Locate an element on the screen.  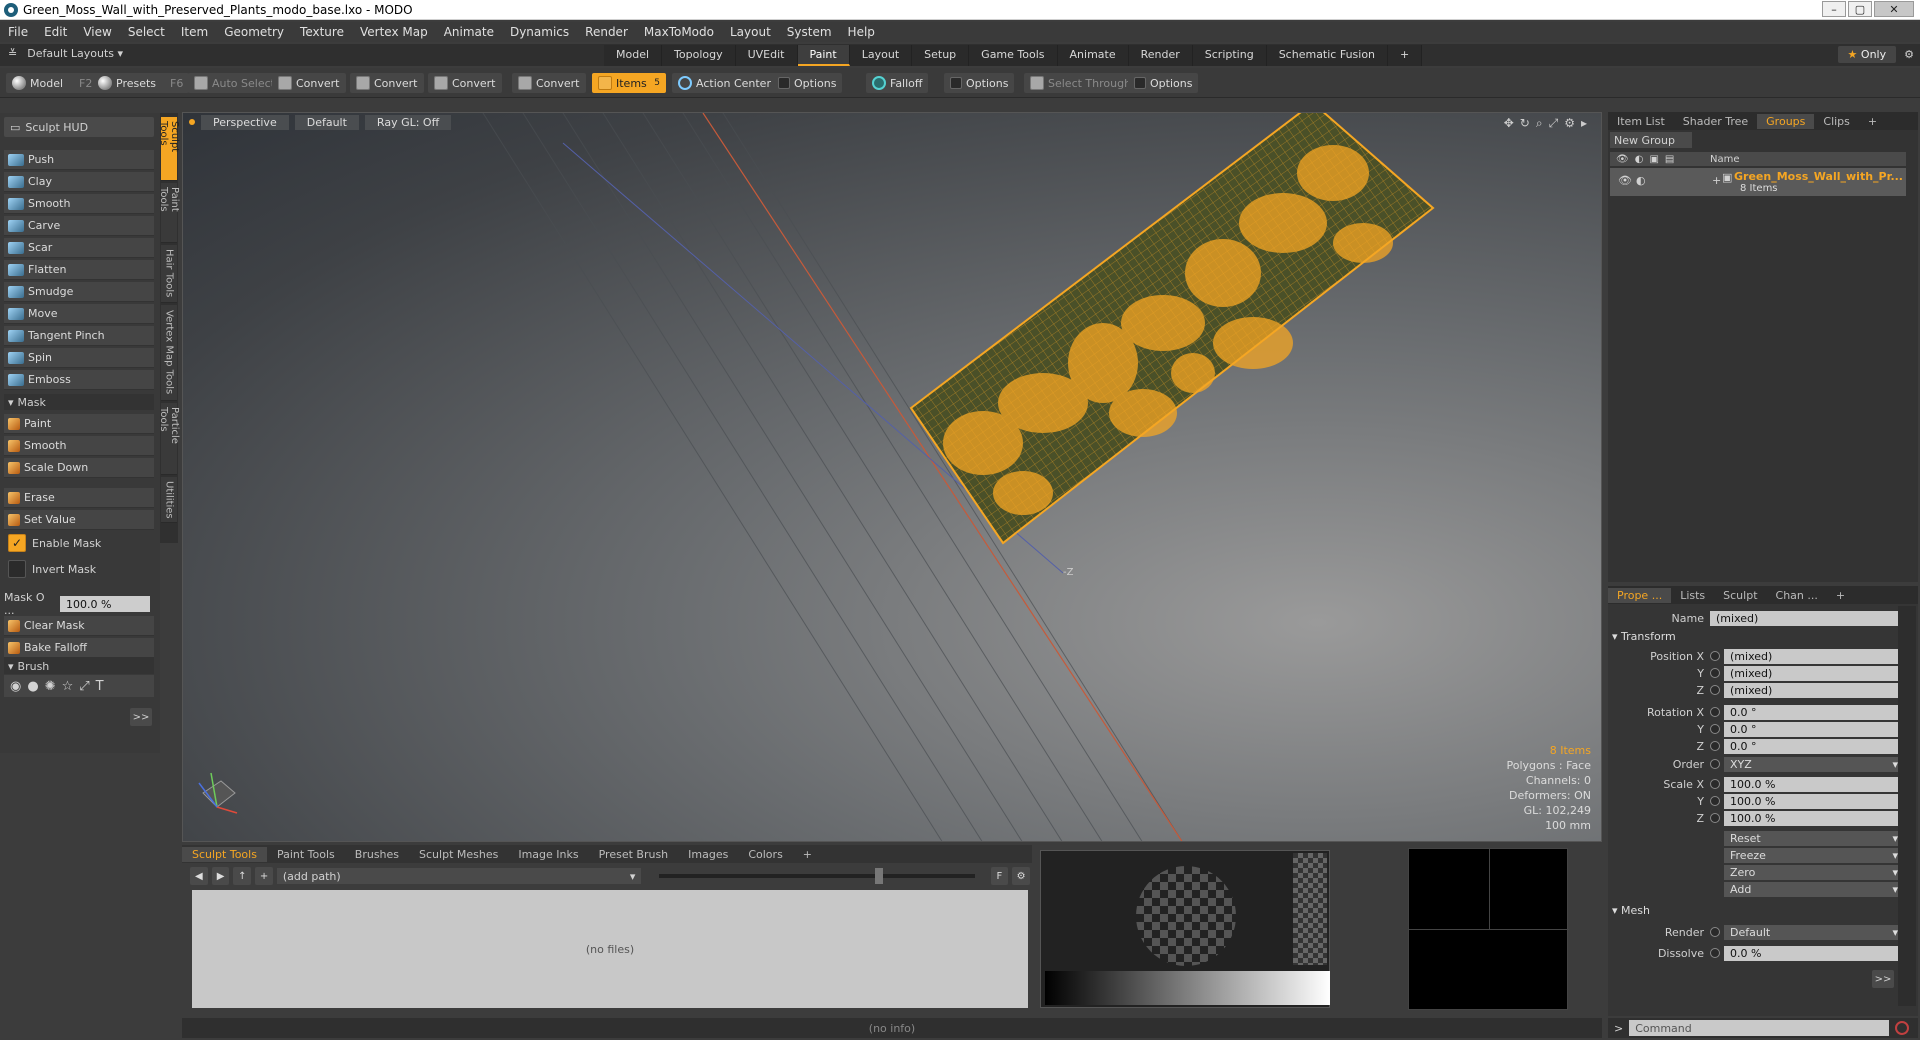
tab-schematic-fusion: Schematic Fusion is located at coordinates (1327, 55).